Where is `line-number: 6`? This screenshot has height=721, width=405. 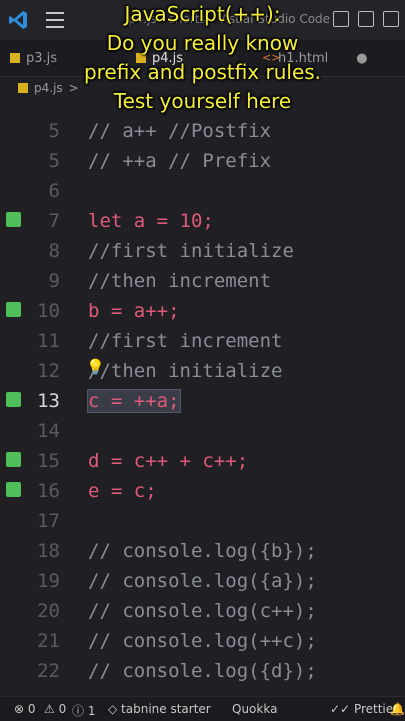 line-number: 6 is located at coordinates (54, 191).